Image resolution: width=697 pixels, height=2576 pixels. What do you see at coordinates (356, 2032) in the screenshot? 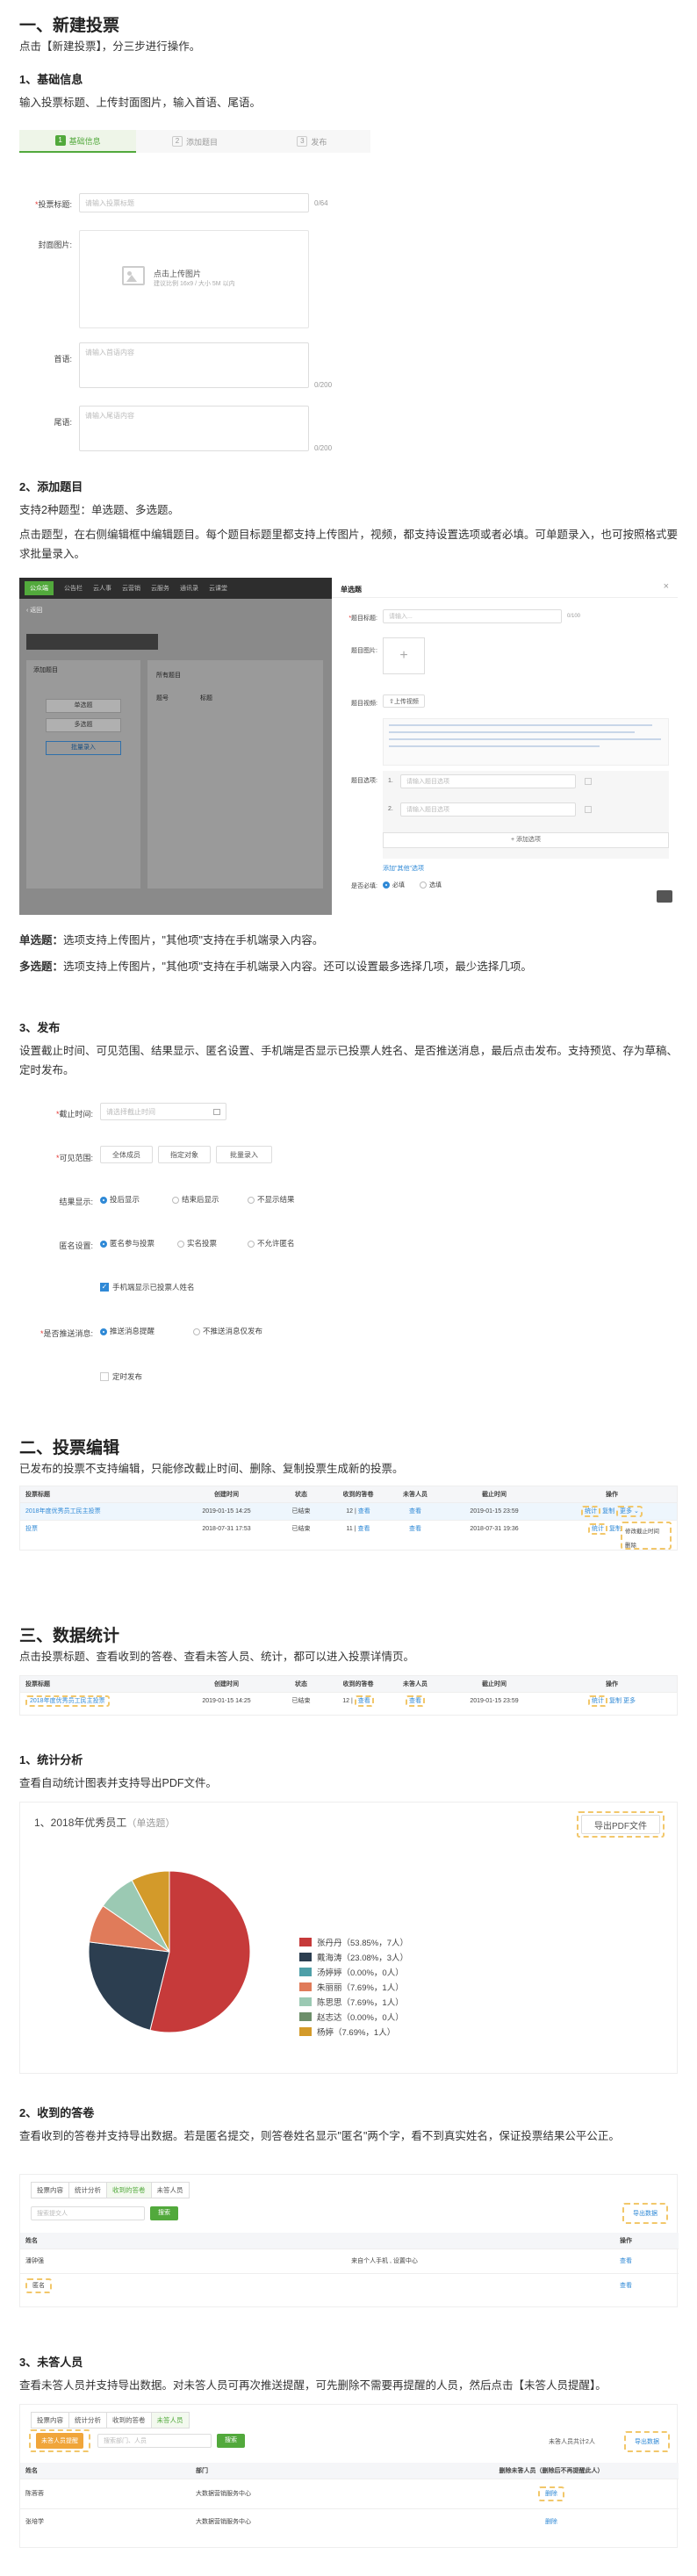
I see `legend-label: 杨婷（7.69%，1人）` at bounding box center [356, 2032].